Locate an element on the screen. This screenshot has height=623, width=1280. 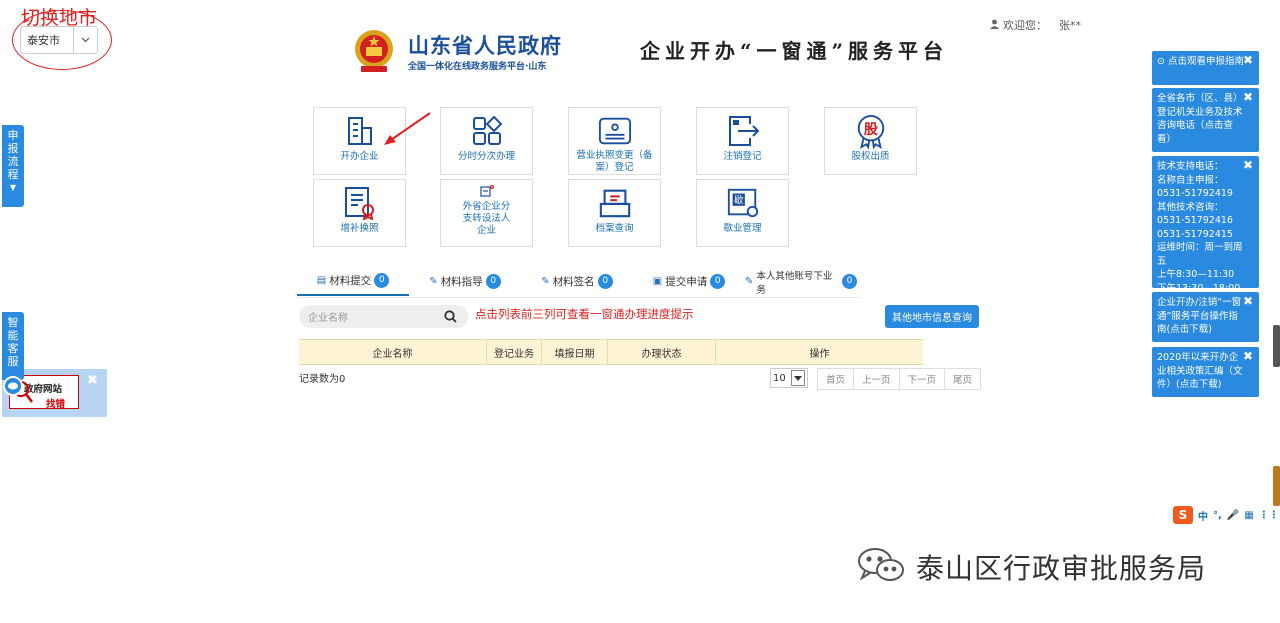
tile-archive-query: 档案查询 is located at coordinates (614, 213).